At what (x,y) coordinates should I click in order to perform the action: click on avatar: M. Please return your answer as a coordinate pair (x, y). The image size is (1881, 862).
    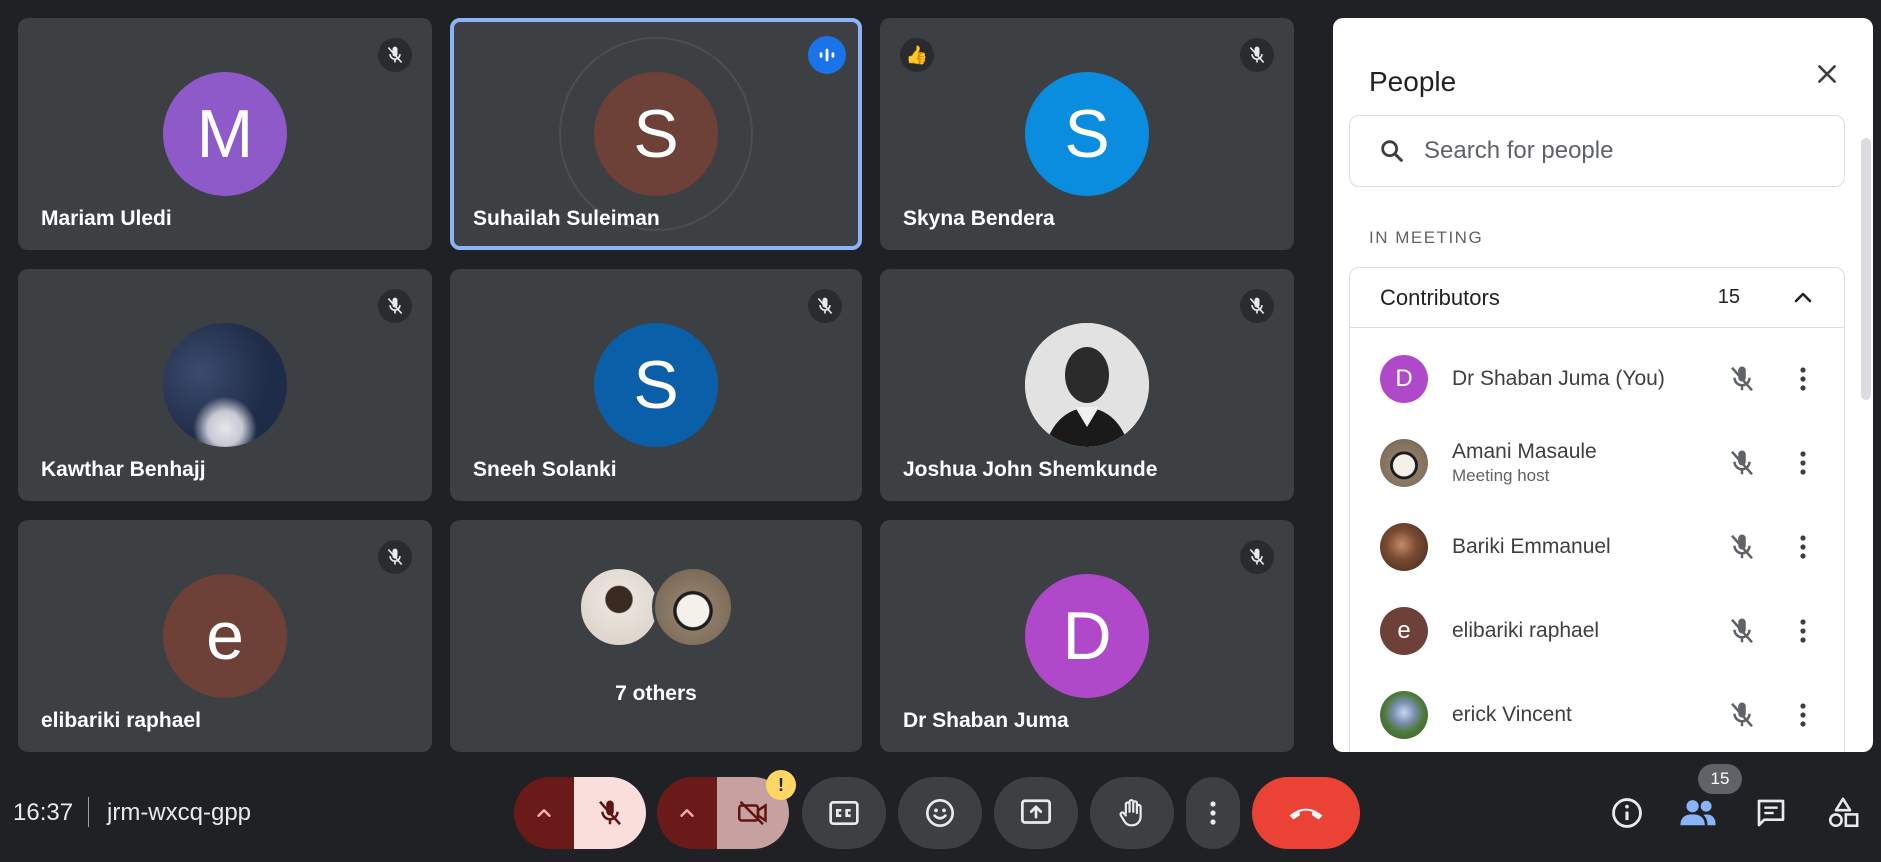
    Looking at the image, I should click on (225, 134).